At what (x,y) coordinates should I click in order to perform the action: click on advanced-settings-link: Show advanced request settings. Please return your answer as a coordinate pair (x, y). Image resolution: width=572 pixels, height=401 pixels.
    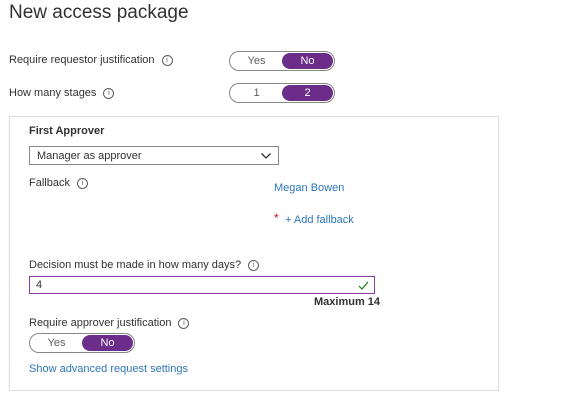
    Looking at the image, I should click on (108, 369).